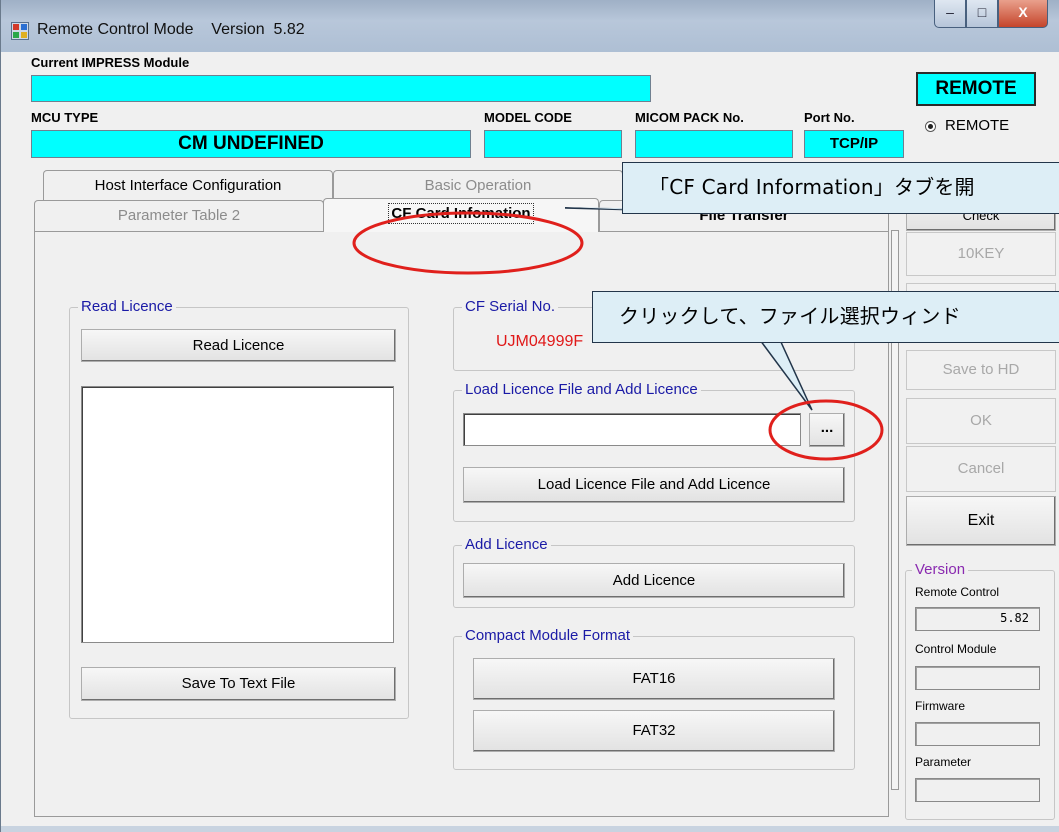  Describe the element at coordinates (127, 306) in the screenshot. I see `read-licence-title: Read Licence` at that location.